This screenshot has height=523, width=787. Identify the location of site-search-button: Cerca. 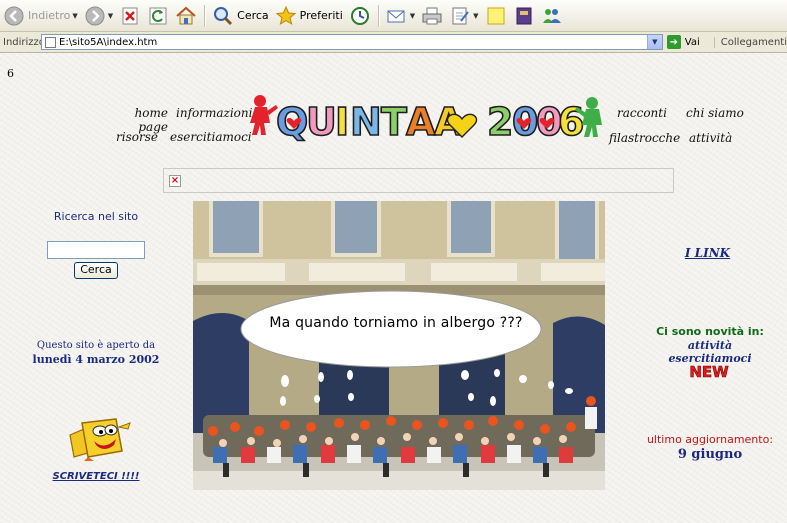
(96, 270).